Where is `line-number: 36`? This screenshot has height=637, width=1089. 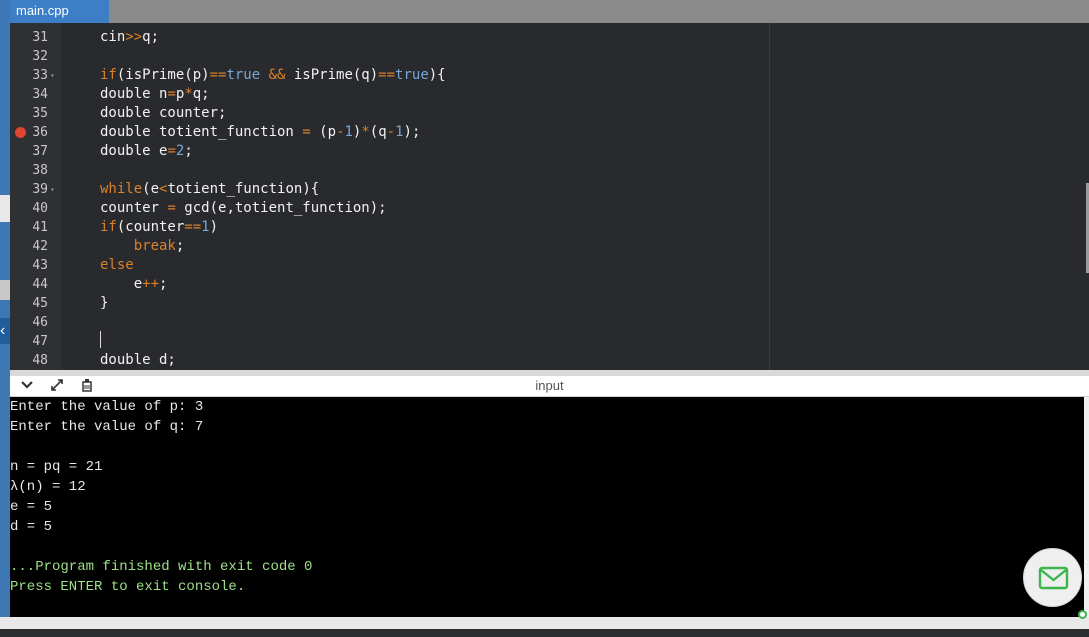
line-number: 36 is located at coordinates (29, 132).